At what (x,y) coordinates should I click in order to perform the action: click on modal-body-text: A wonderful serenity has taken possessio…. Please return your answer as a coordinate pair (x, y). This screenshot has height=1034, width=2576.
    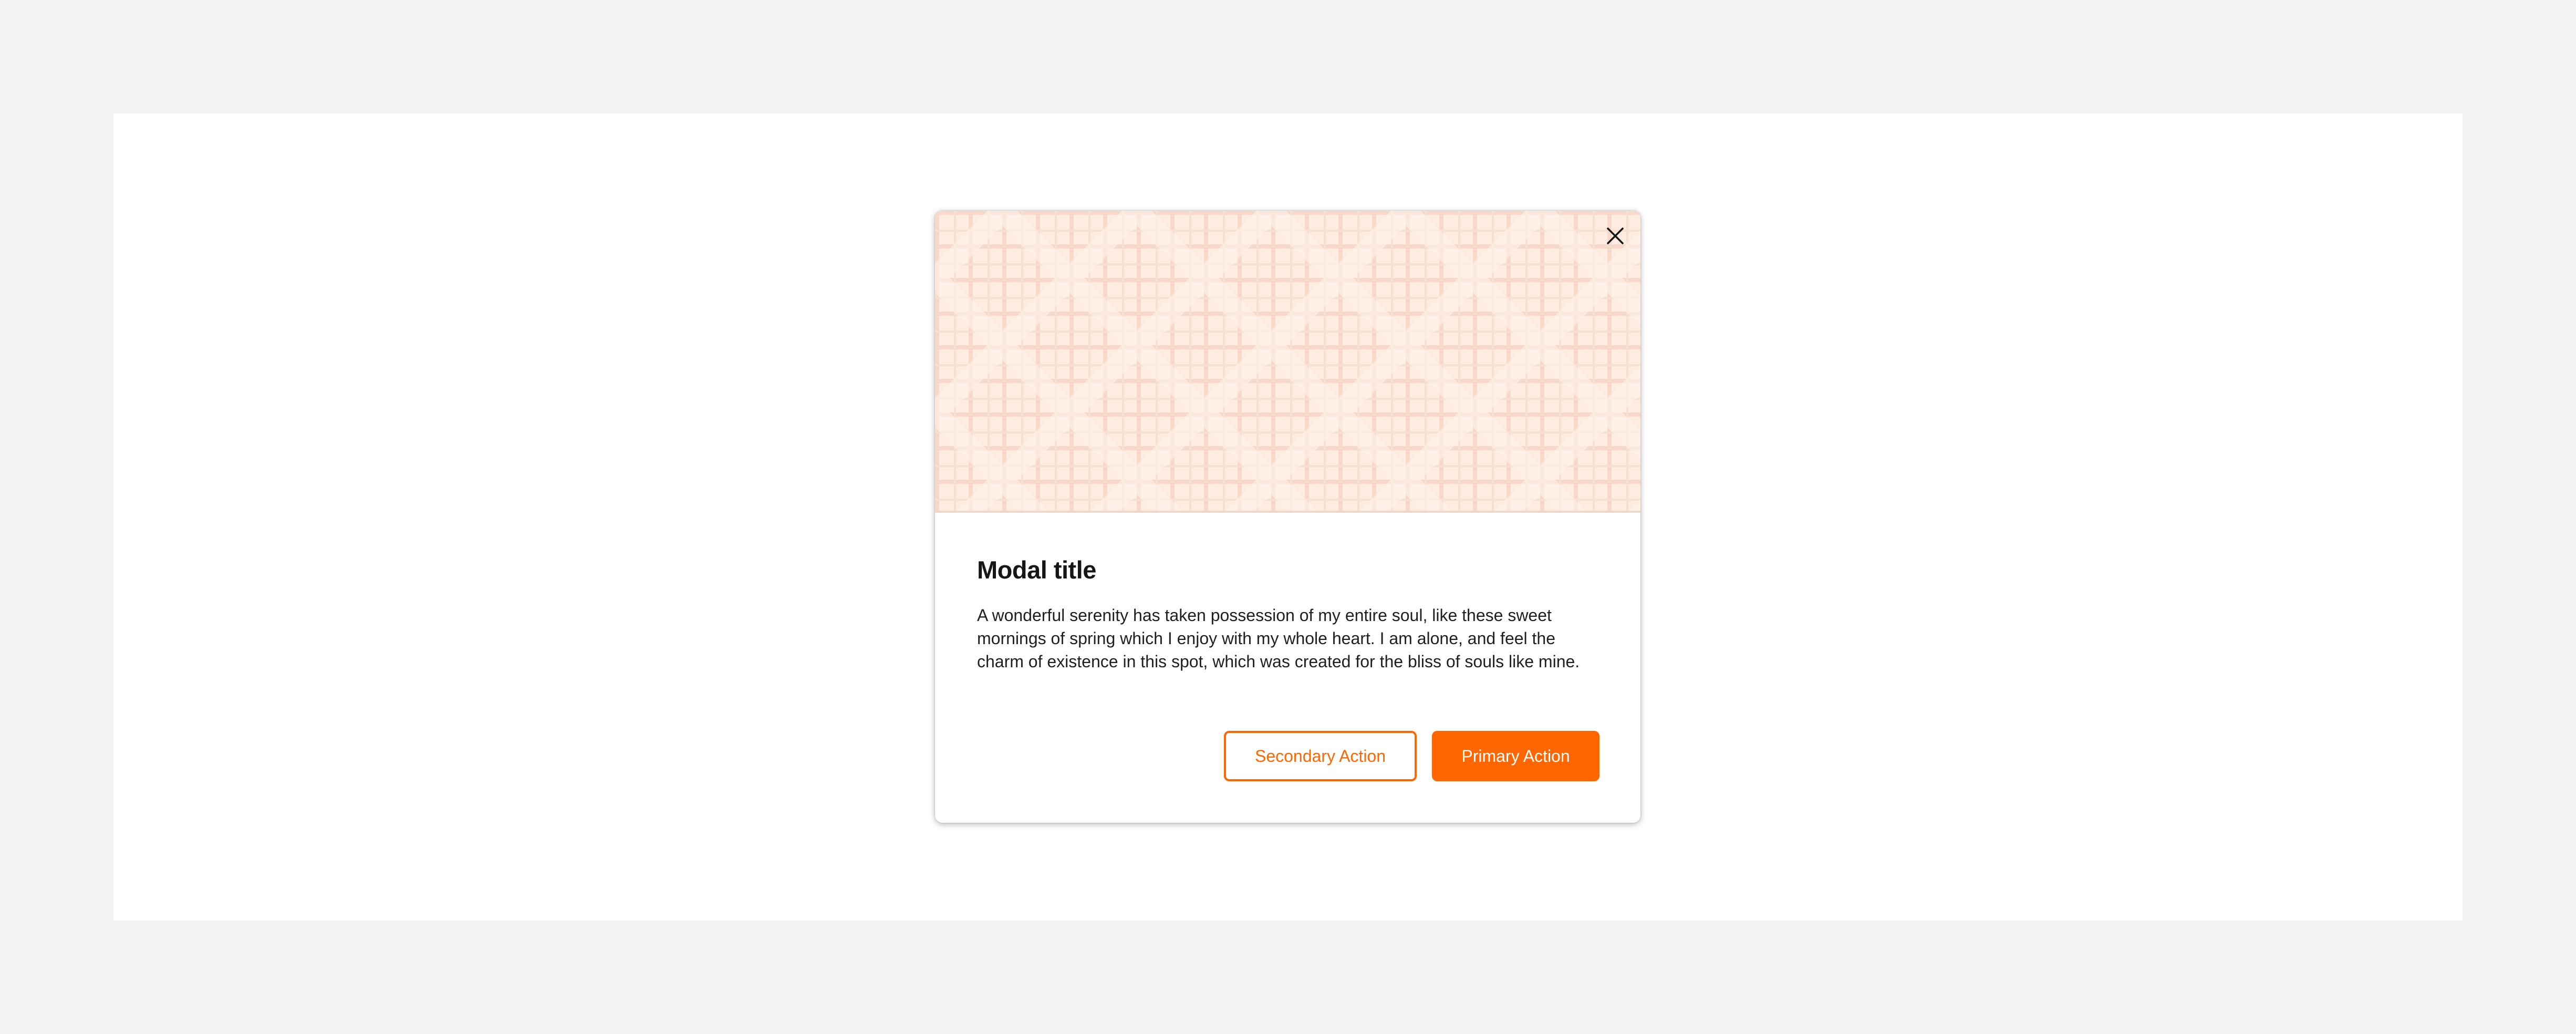
    Looking at the image, I should click on (1278, 638).